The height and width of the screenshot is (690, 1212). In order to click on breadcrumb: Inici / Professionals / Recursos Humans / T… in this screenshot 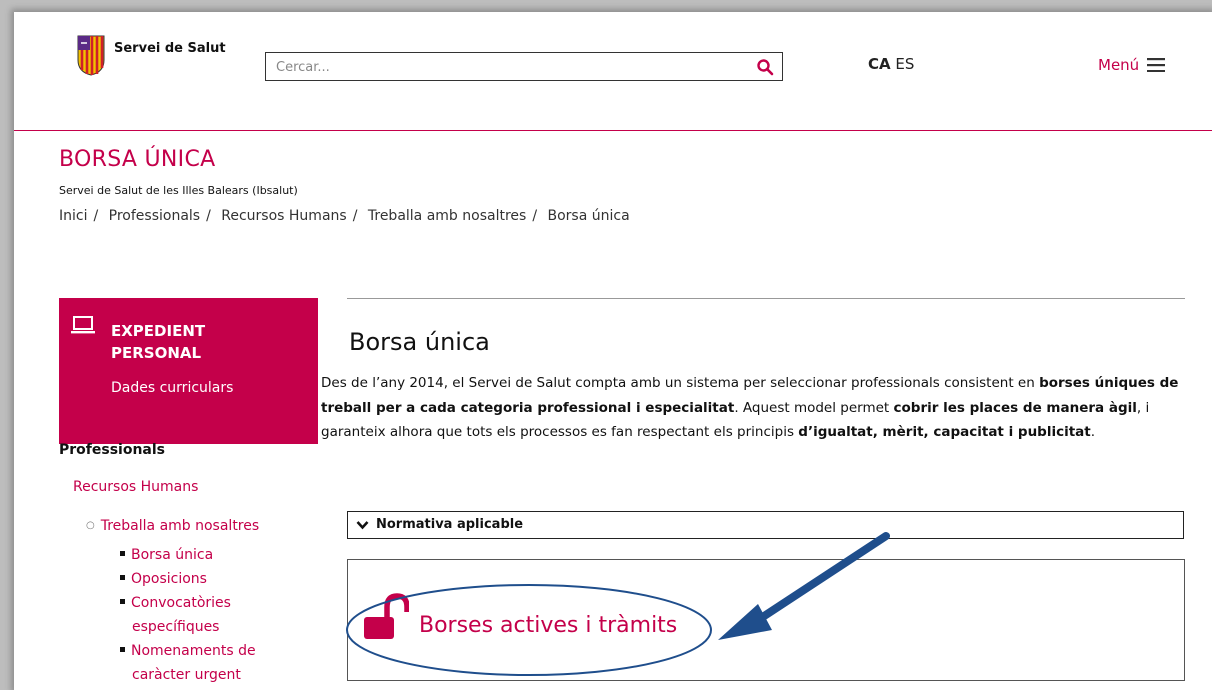, I will do `click(344, 216)`.